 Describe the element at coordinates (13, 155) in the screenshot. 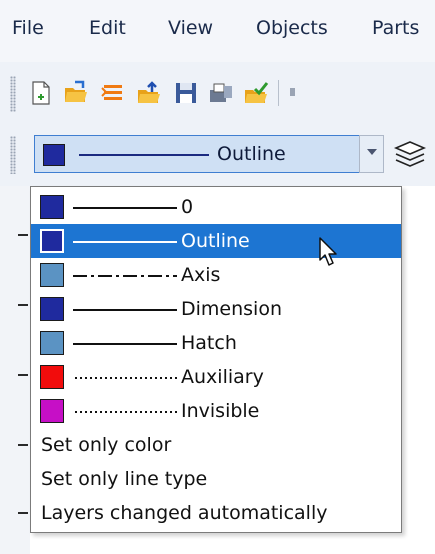

I see `layer-toolbar-grip` at that location.